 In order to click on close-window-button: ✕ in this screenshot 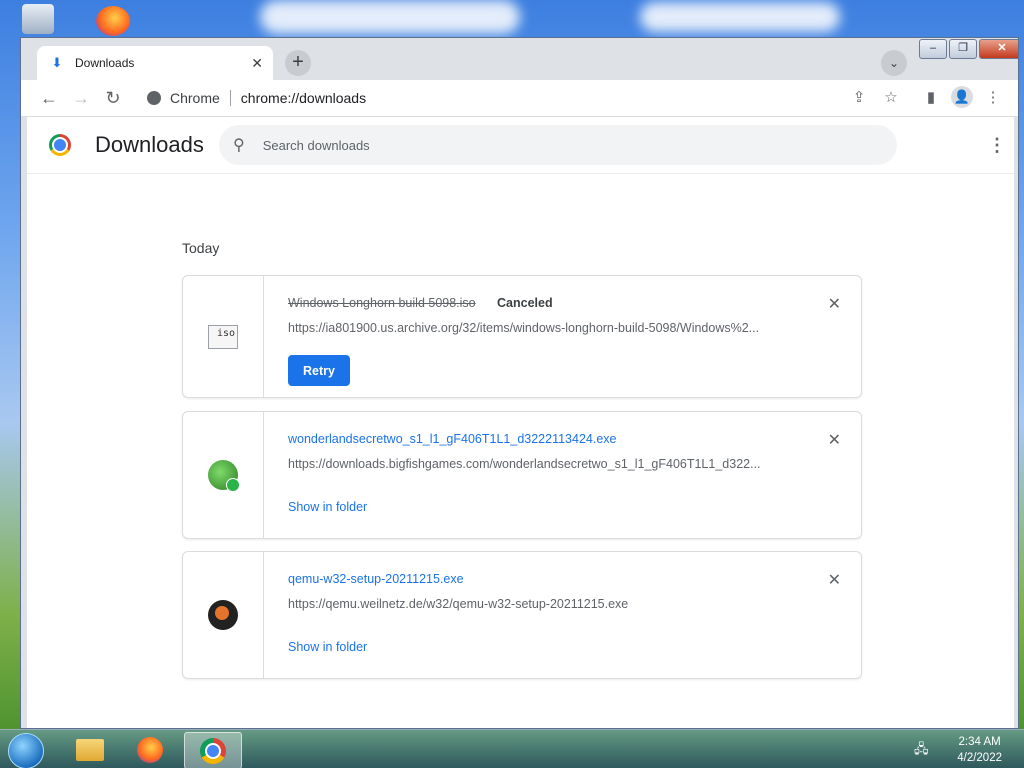, I will do `click(998, 49)`.